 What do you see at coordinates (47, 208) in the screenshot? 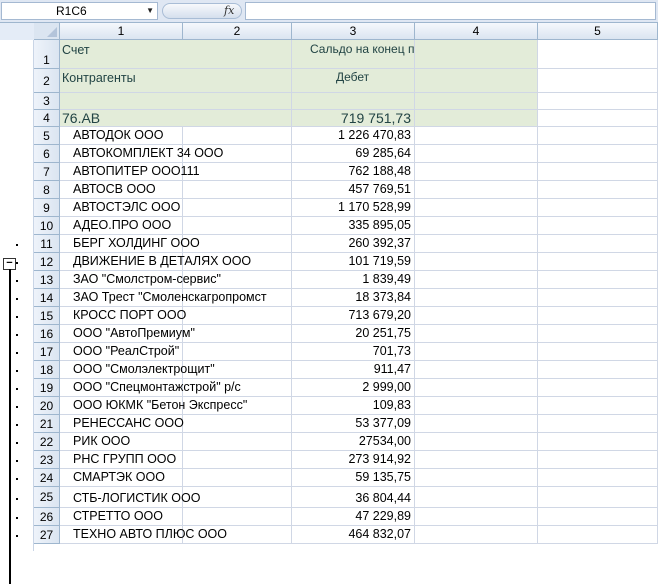
I see `row-header: 9` at bounding box center [47, 208].